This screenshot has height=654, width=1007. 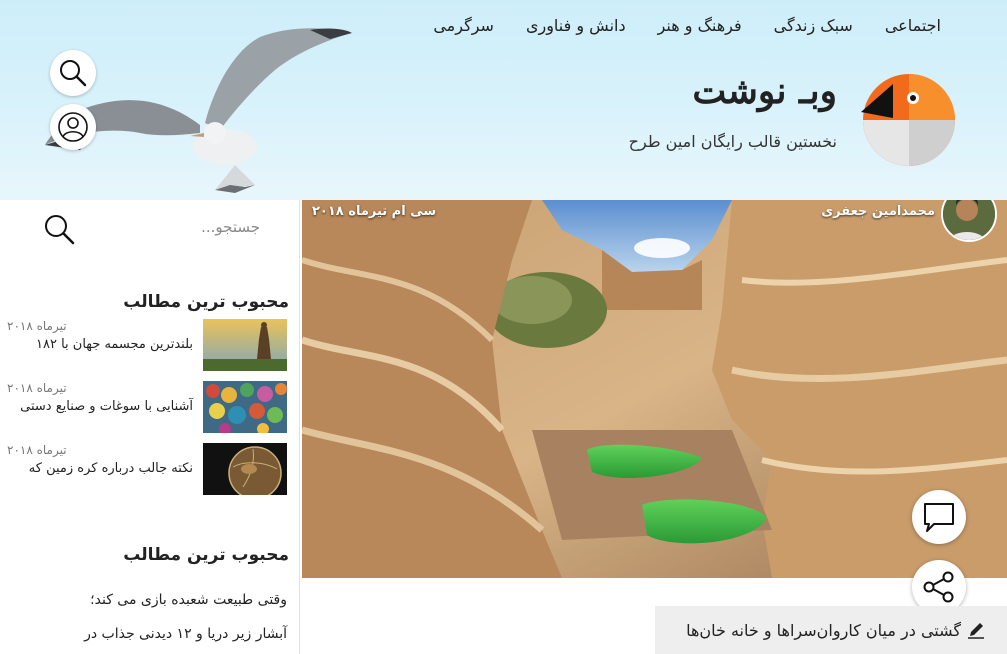 I want to click on user-icon, so click(x=73, y=127).